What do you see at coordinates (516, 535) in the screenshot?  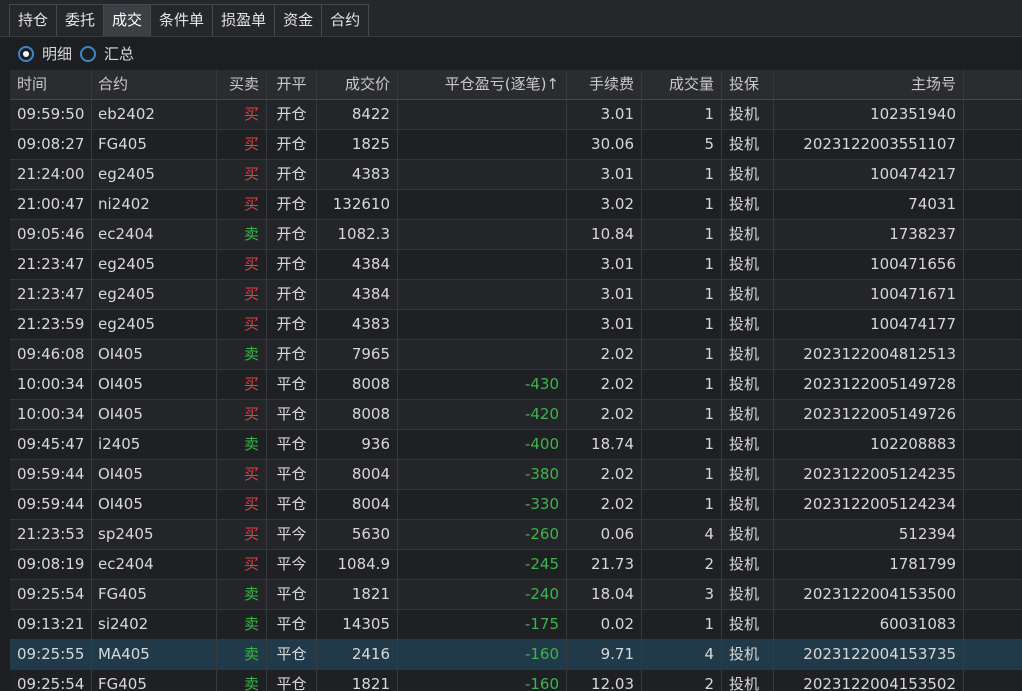 I see `table-row: 21:23:53 sp2405 买平今 5630 -260 0.06 4 投机 512394` at bounding box center [516, 535].